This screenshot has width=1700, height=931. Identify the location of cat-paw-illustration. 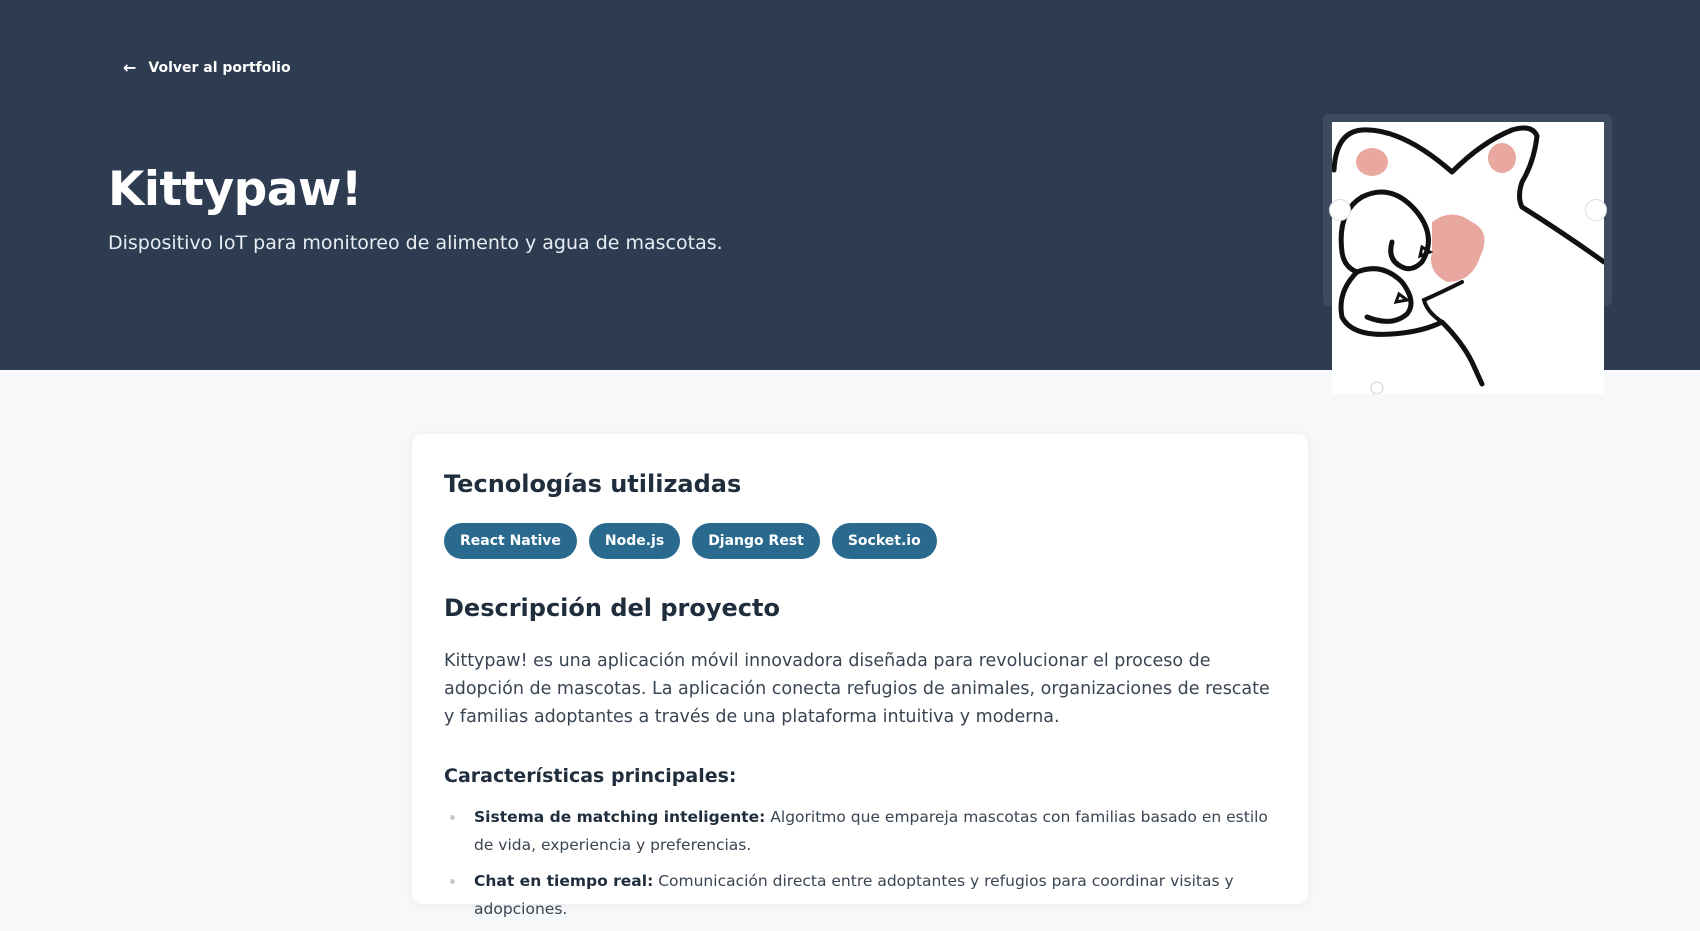
(1468, 259).